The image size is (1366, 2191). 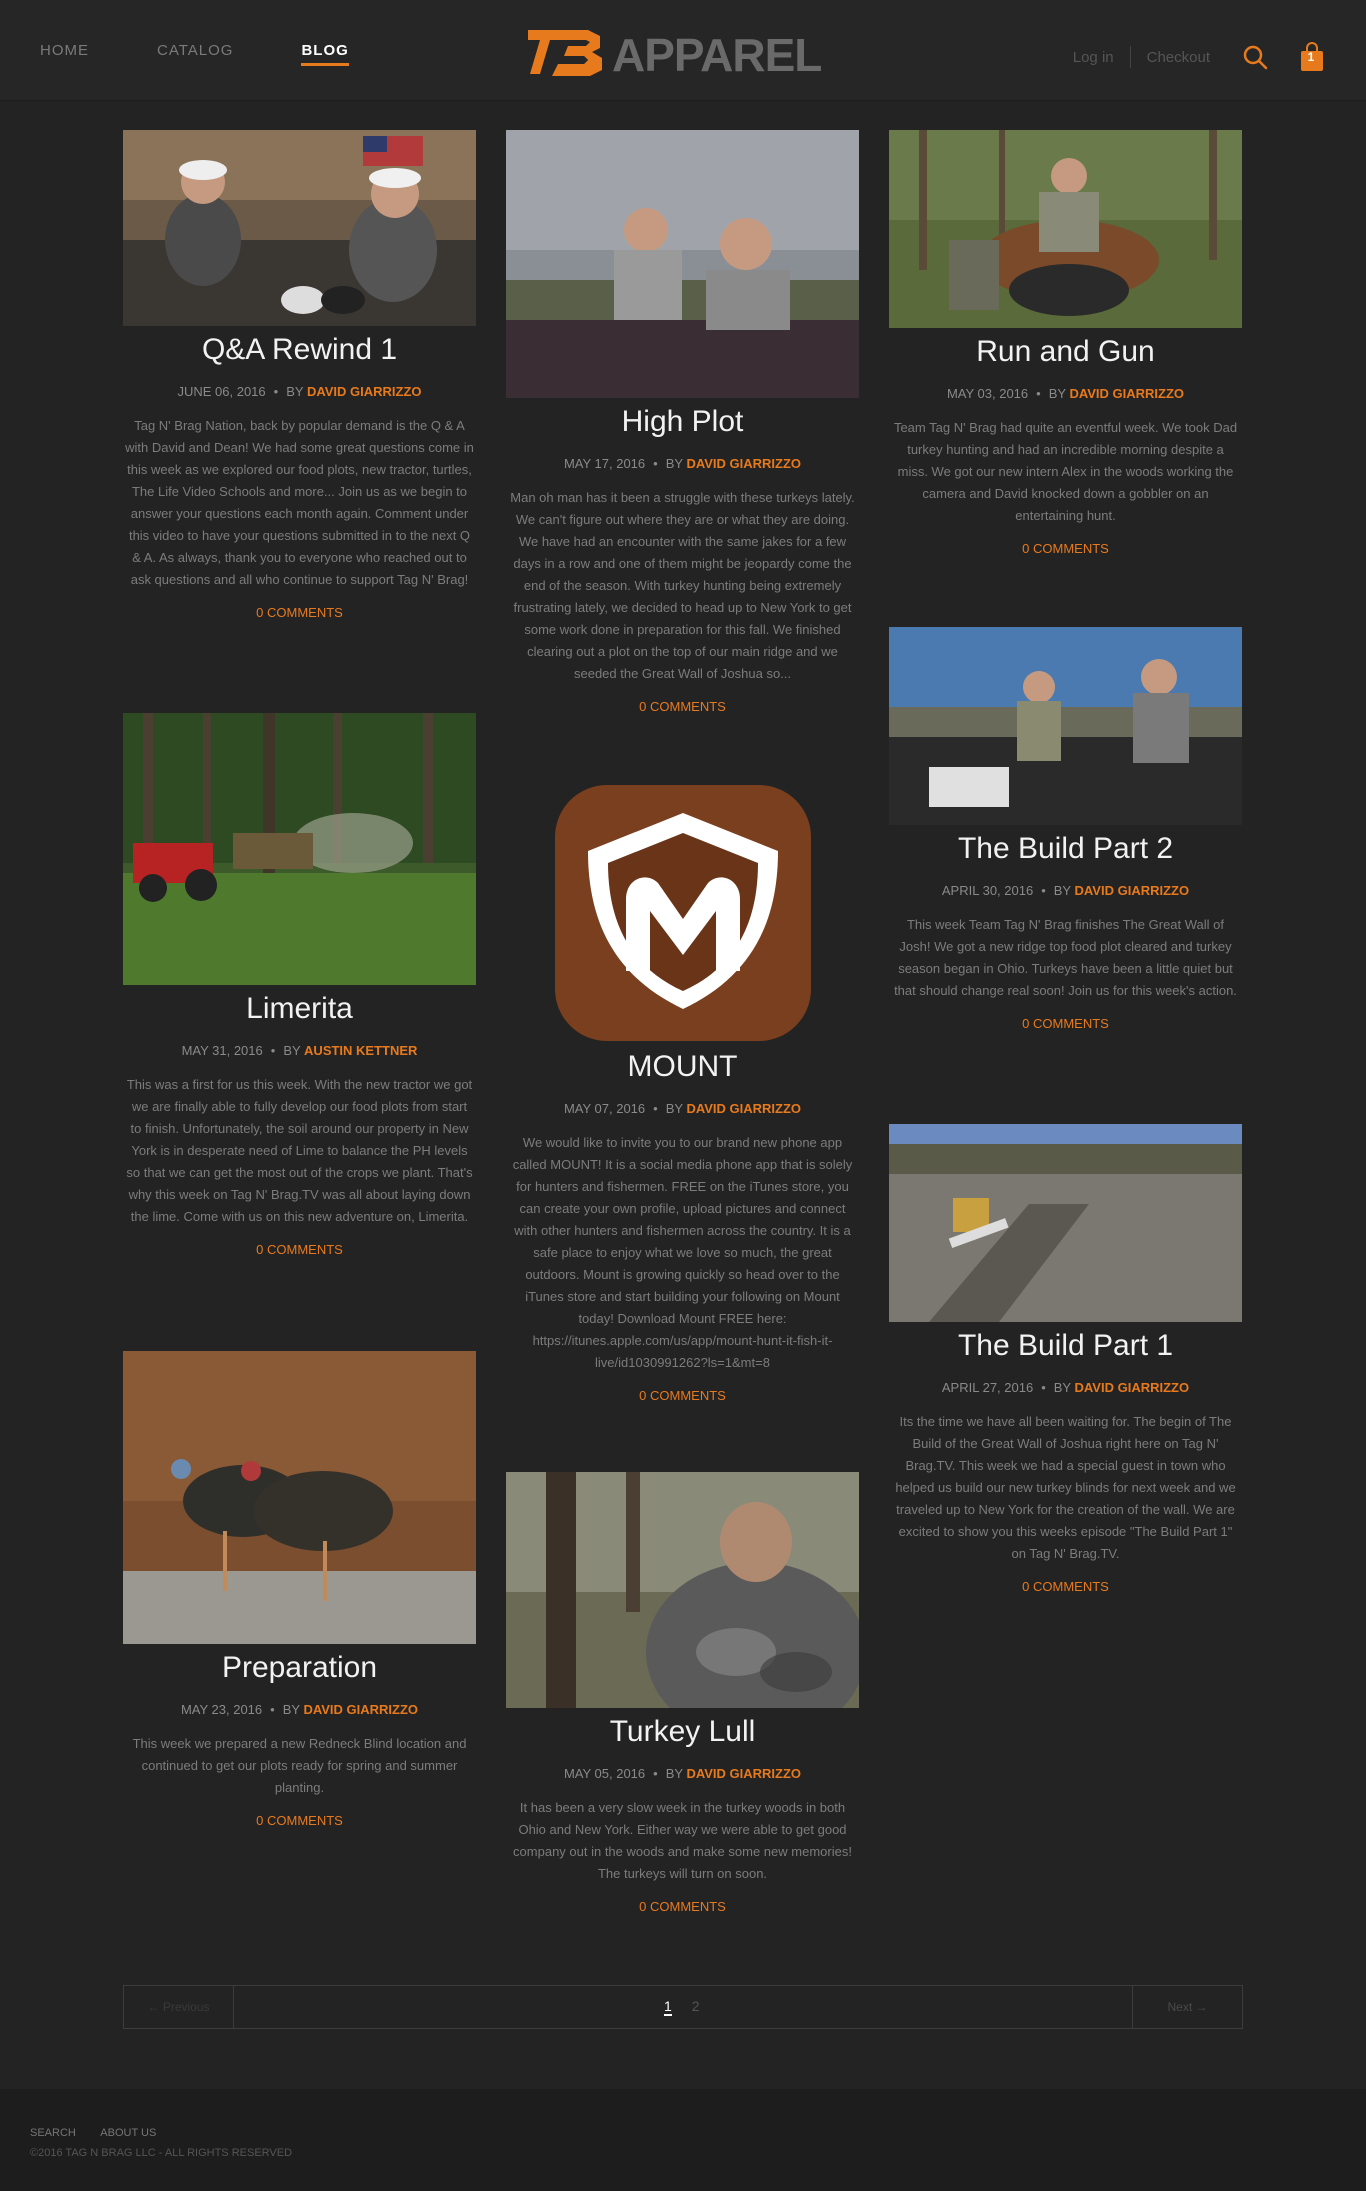 What do you see at coordinates (682, 1732) in the screenshot?
I see `post-title: Turkey Lull` at bounding box center [682, 1732].